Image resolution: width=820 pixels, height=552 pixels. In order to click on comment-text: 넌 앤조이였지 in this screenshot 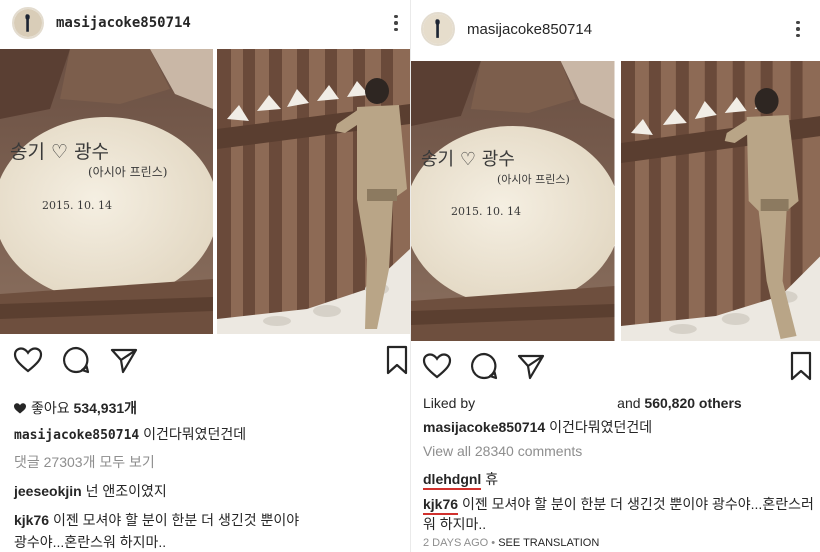, I will do `click(126, 491)`.